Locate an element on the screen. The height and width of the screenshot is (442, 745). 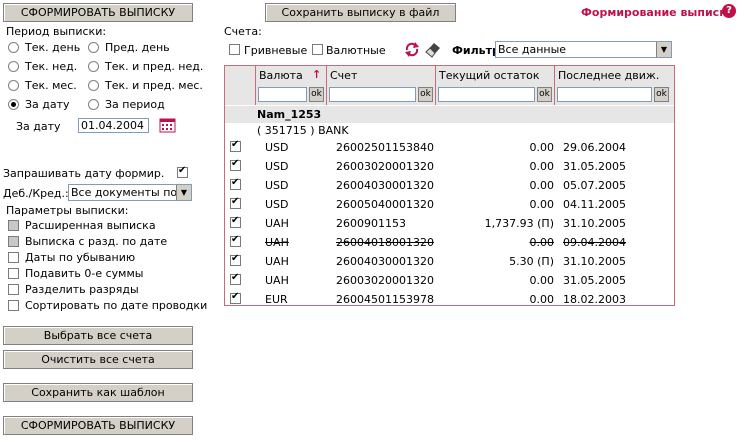
row-account: 26004501153978 is located at coordinates (385, 299).